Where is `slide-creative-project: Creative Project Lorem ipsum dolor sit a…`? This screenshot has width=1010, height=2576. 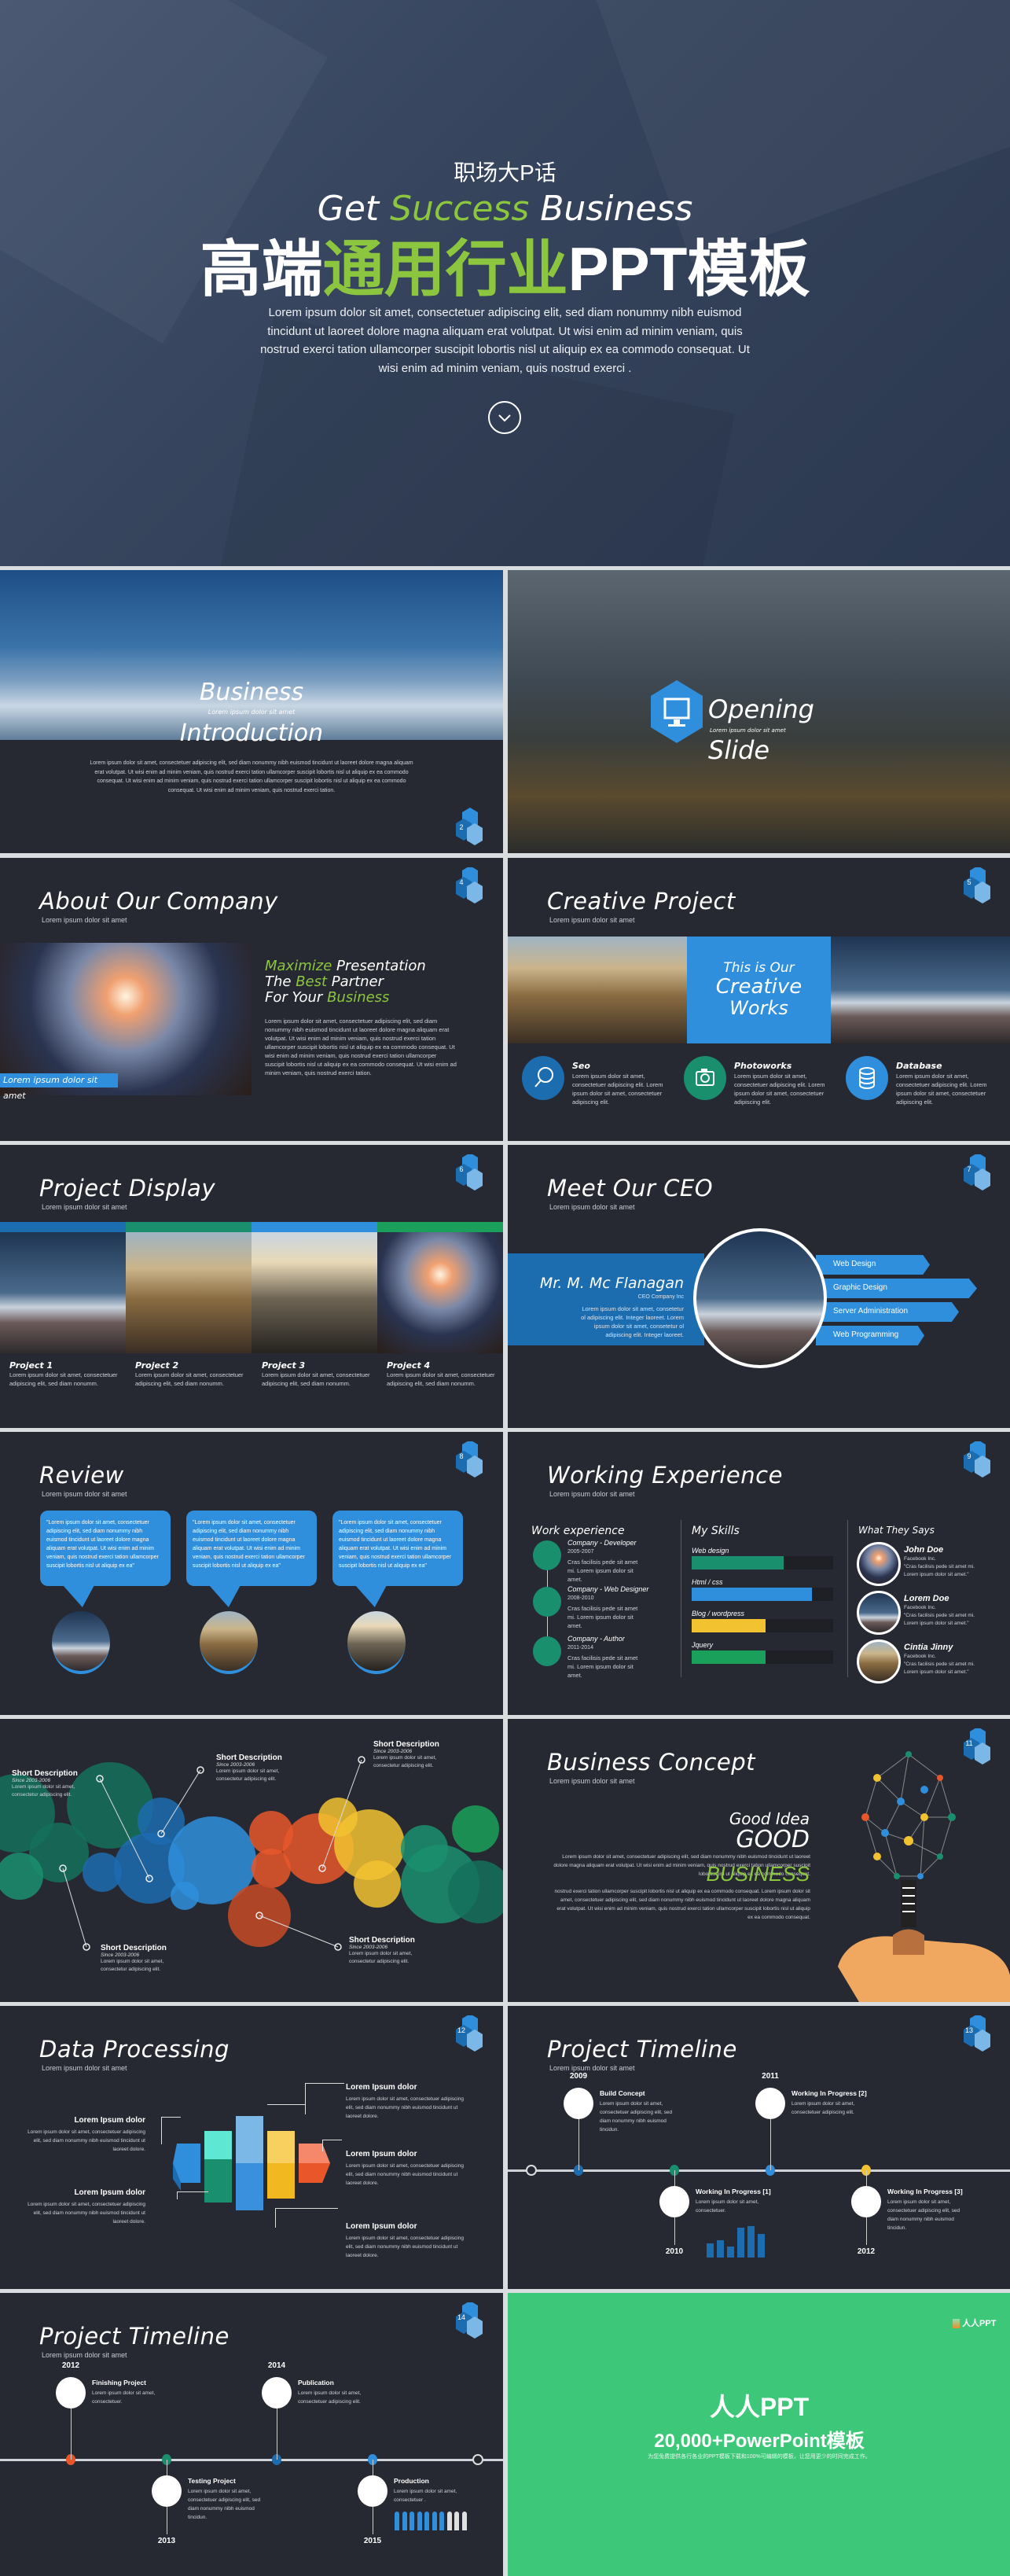
slide-creative-project: Creative Project Lorem ipsum dolor sit a… is located at coordinates (759, 999).